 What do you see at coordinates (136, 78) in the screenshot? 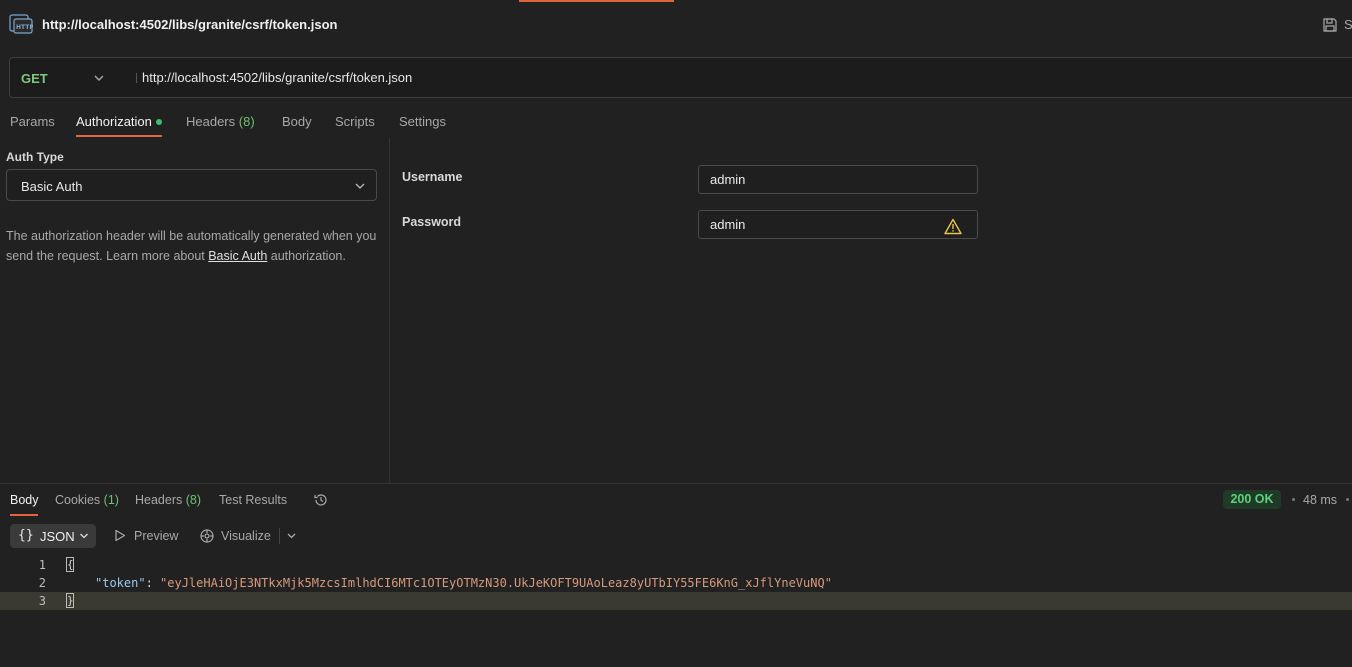
I see `url-divider` at bounding box center [136, 78].